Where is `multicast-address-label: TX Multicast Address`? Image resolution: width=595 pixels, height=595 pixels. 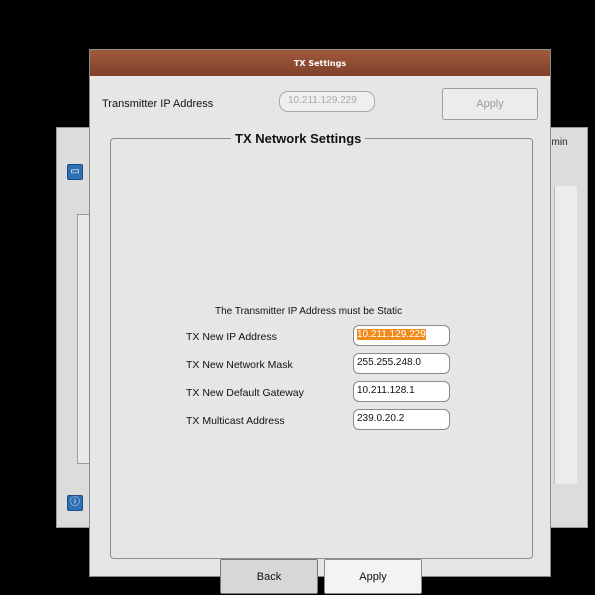 multicast-address-label: TX Multicast Address is located at coordinates (235, 421).